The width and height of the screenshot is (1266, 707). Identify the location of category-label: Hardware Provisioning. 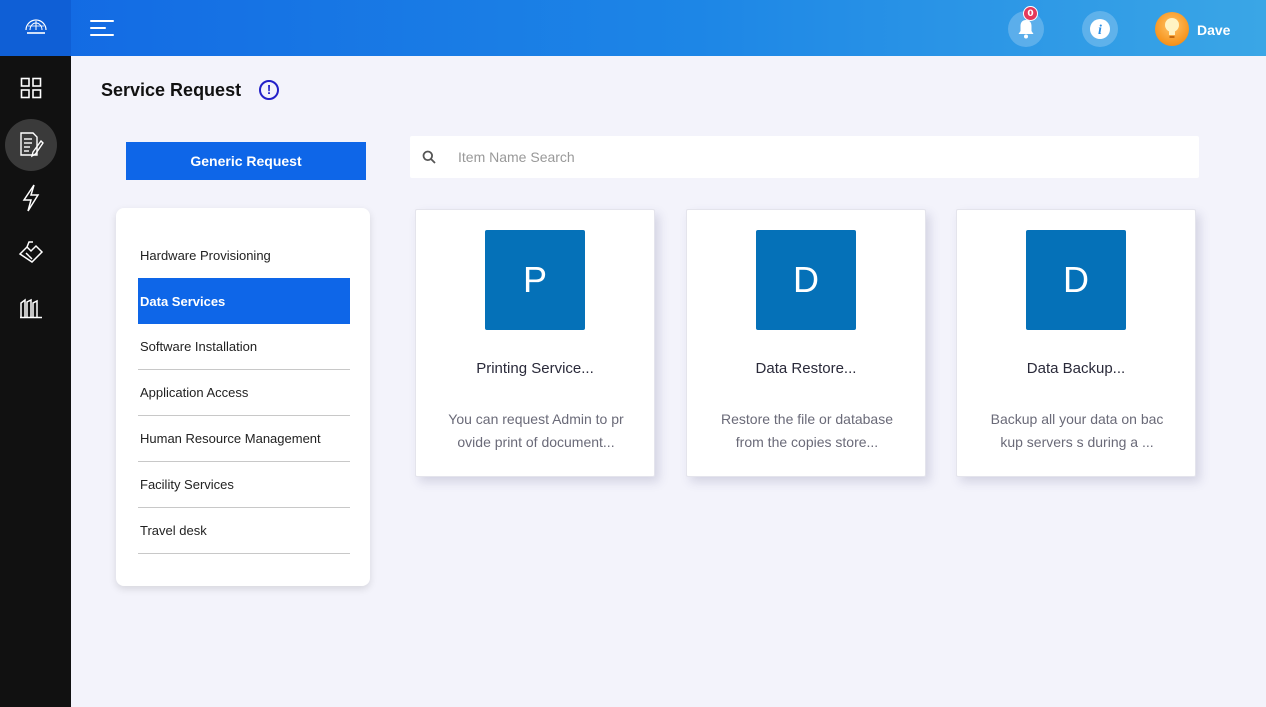
(205, 255).